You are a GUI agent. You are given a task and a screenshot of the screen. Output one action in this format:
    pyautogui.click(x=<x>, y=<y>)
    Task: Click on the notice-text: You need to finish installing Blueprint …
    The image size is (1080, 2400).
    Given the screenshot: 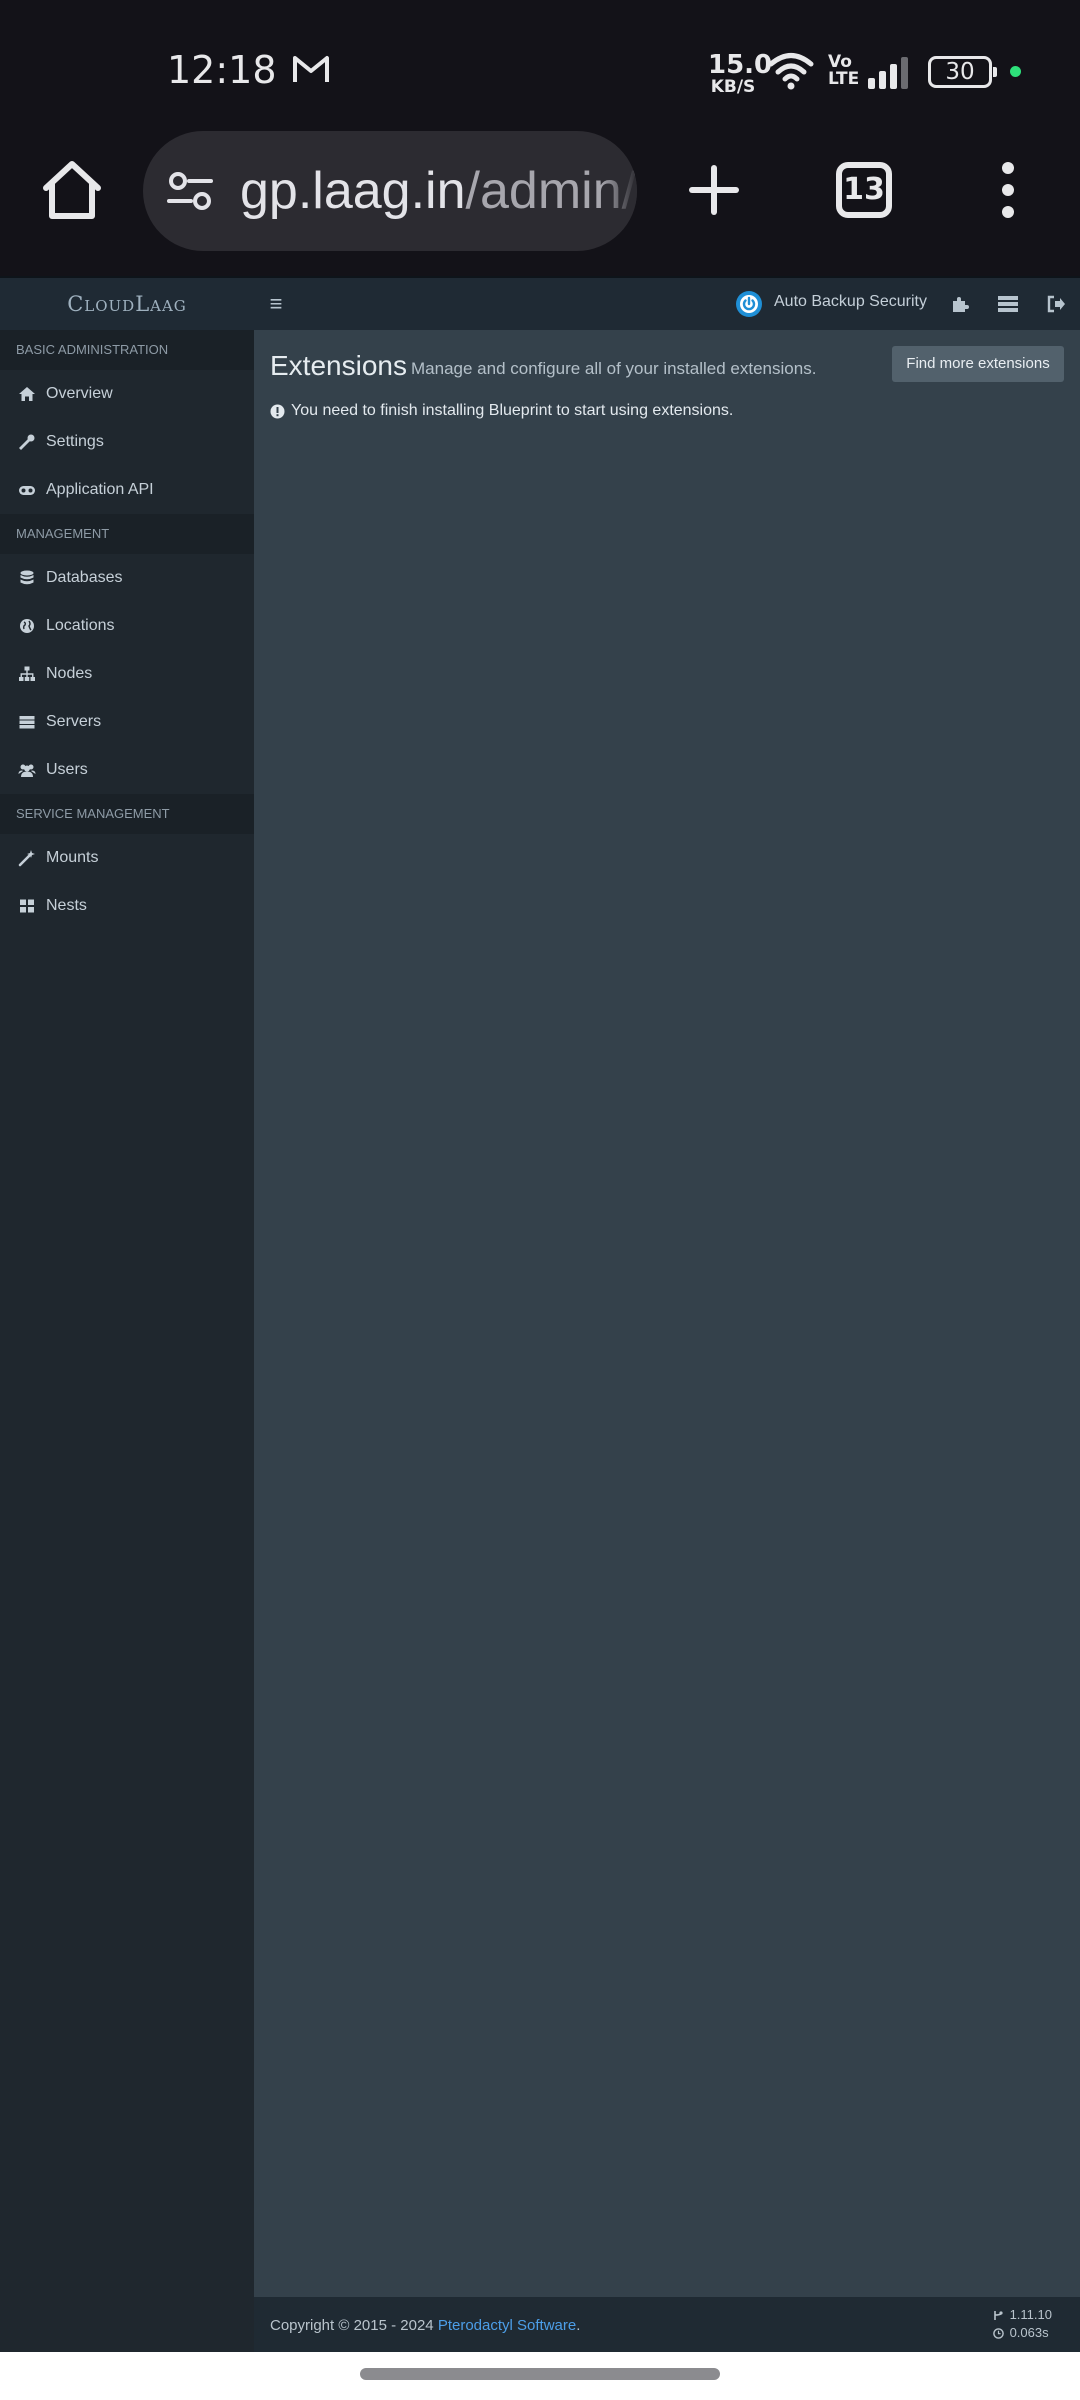 What is the action you would take?
    pyautogui.click(x=512, y=410)
    